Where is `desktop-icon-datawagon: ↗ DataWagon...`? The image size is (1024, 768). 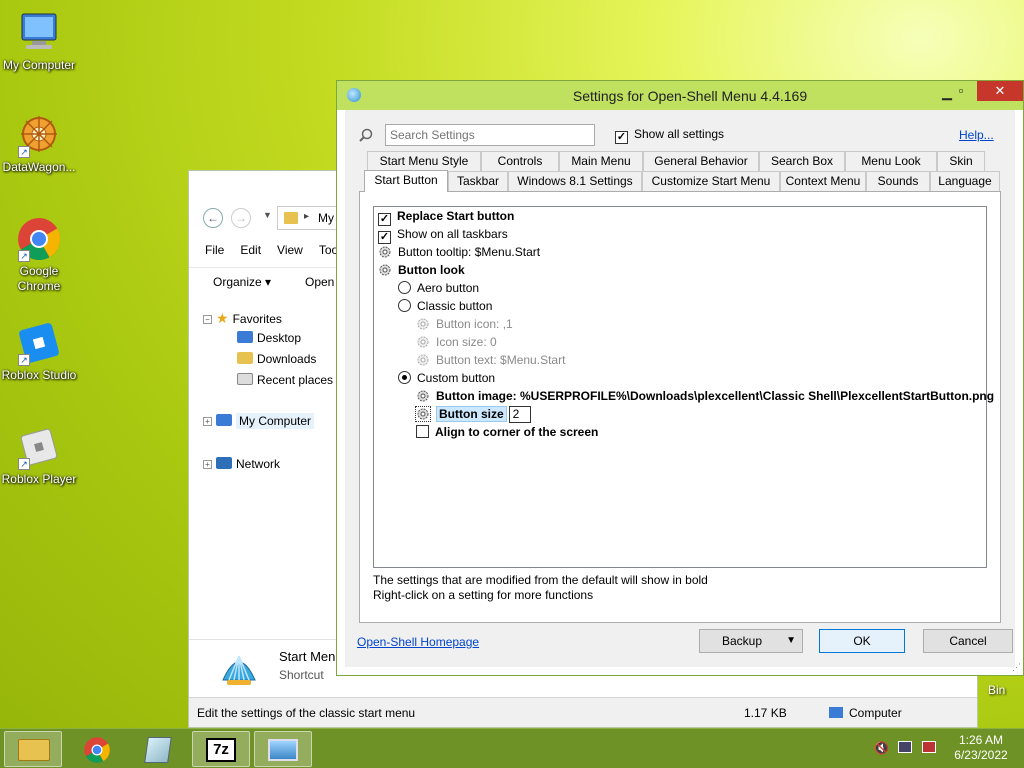
desktop-icon-datawagon: ↗ DataWagon... is located at coordinates (39, 143).